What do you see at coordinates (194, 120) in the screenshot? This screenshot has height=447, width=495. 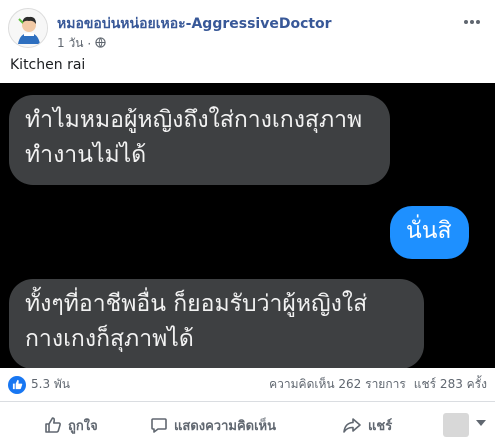 I see `chat-line: ทำไมหมอผู้หญิงถึงใส่กางเกงสุภาพ` at bounding box center [194, 120].